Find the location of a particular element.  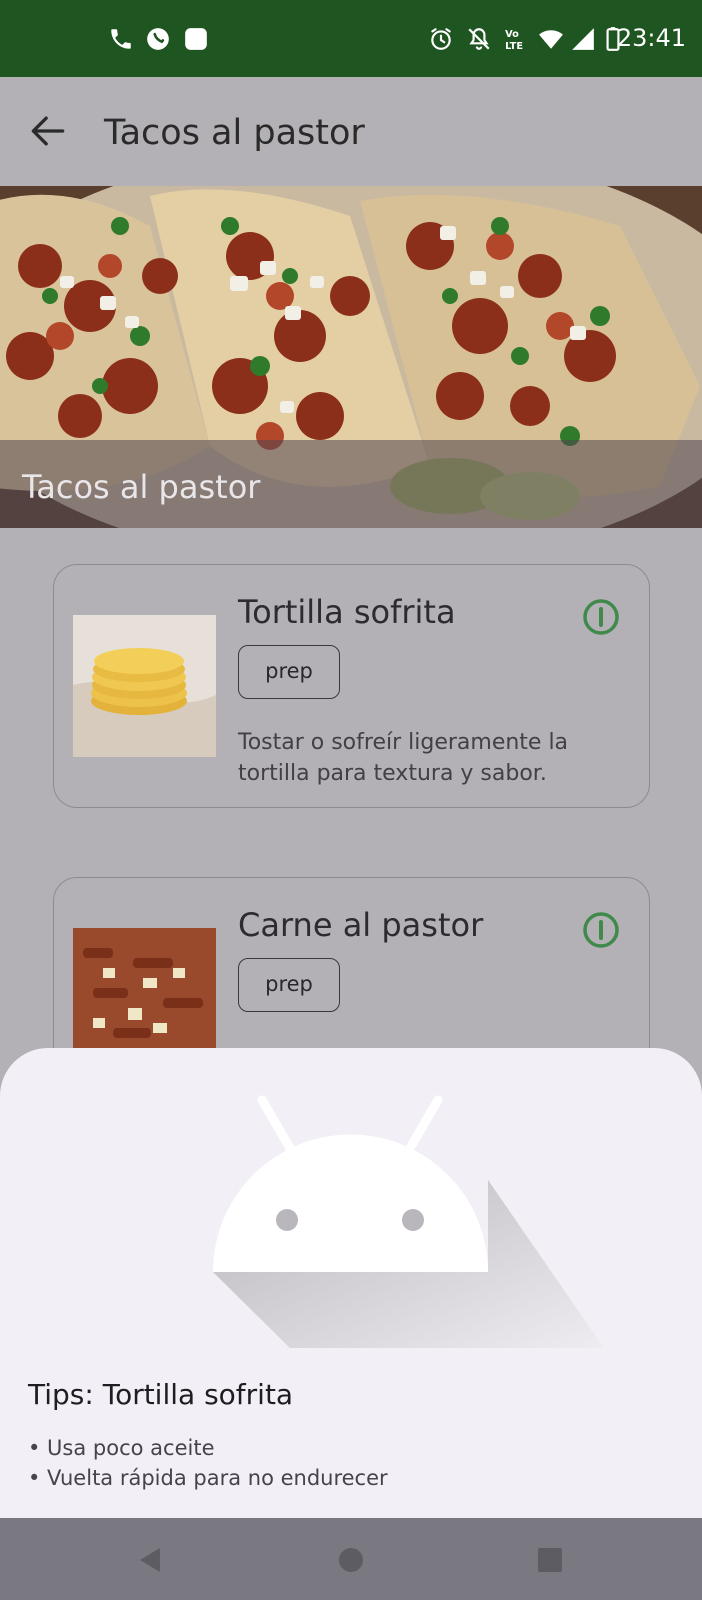

page-title: Tacos al pastor is located at coordinates (234, 133).